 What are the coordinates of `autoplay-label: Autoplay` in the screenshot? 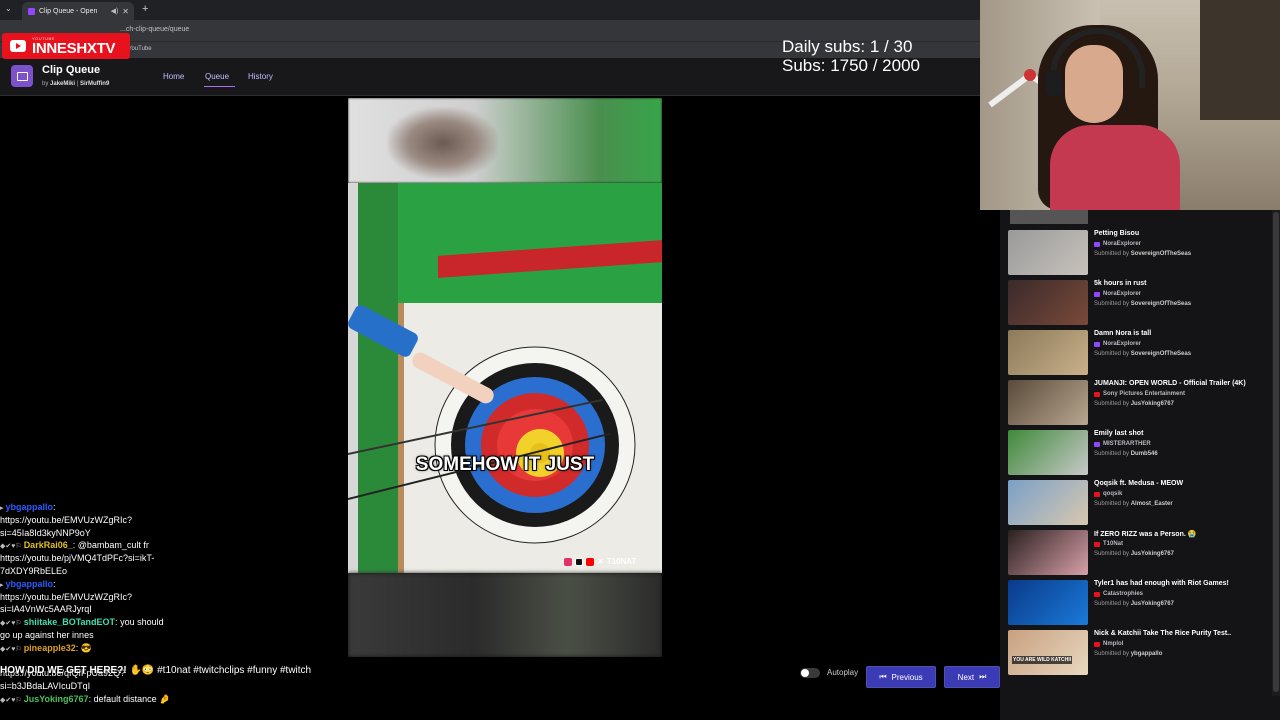 It's located at (843, 672).